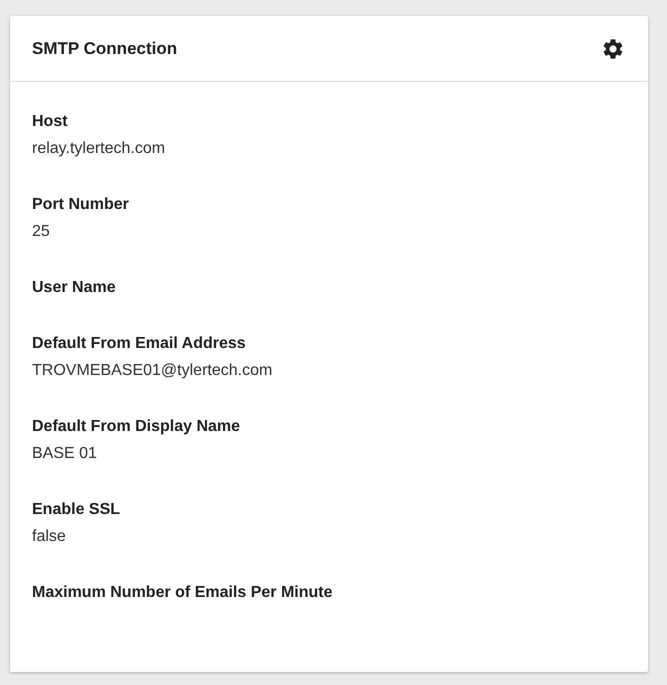 The image size is (667, 685). Describe the element at coordinates (74, 288) in the screenshot. I see `field-label: User Name` at that location.